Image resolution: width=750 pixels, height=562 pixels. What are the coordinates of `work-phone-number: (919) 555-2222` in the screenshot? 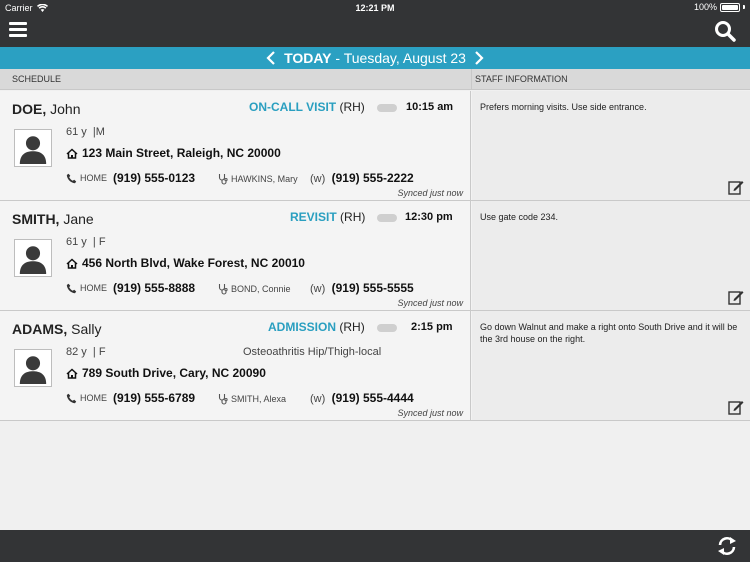 It's located at (372, 178).